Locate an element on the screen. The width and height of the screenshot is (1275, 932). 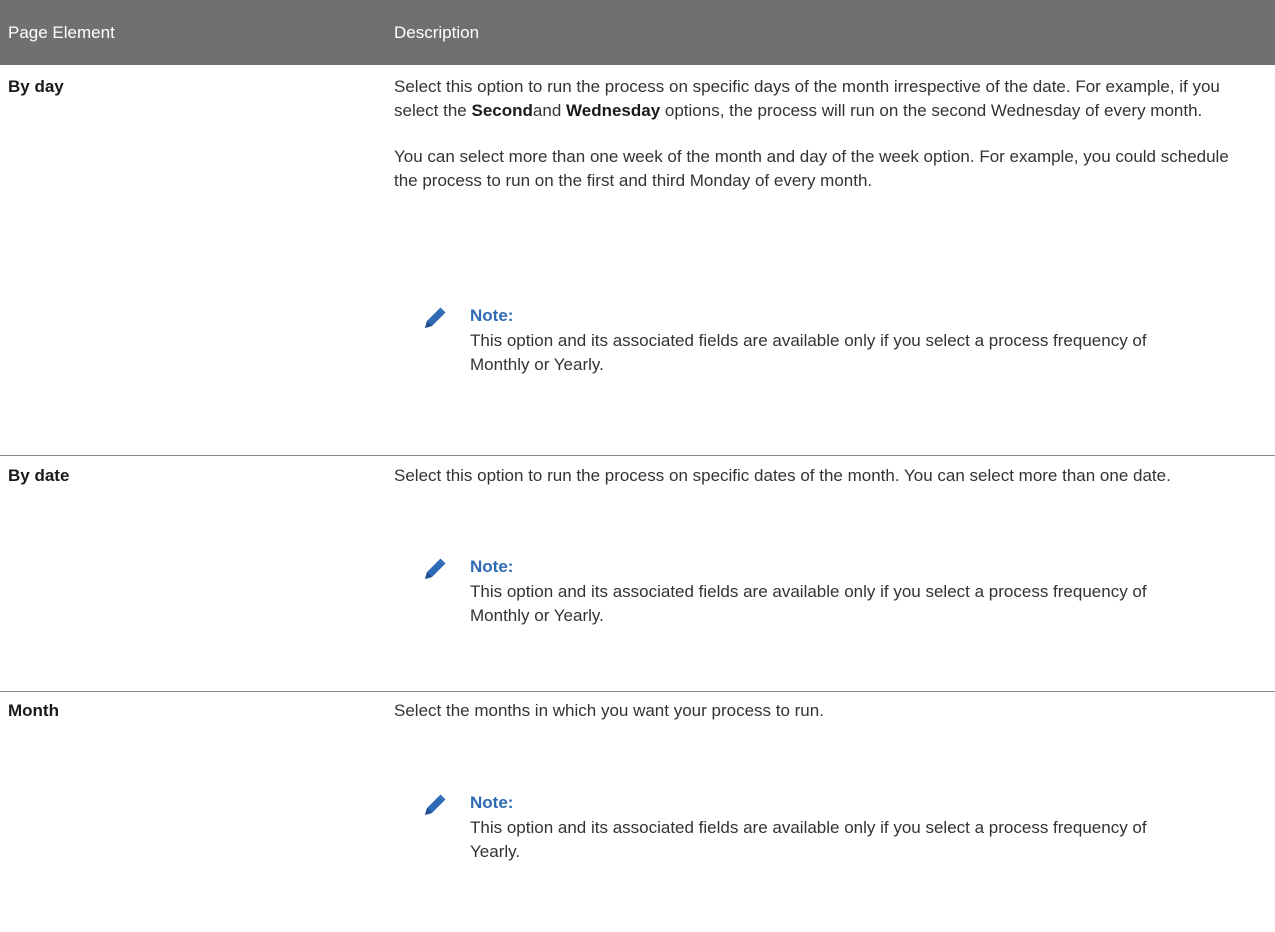
bold-term-wednesday: Wednesday is located at coordinates (613, 110).